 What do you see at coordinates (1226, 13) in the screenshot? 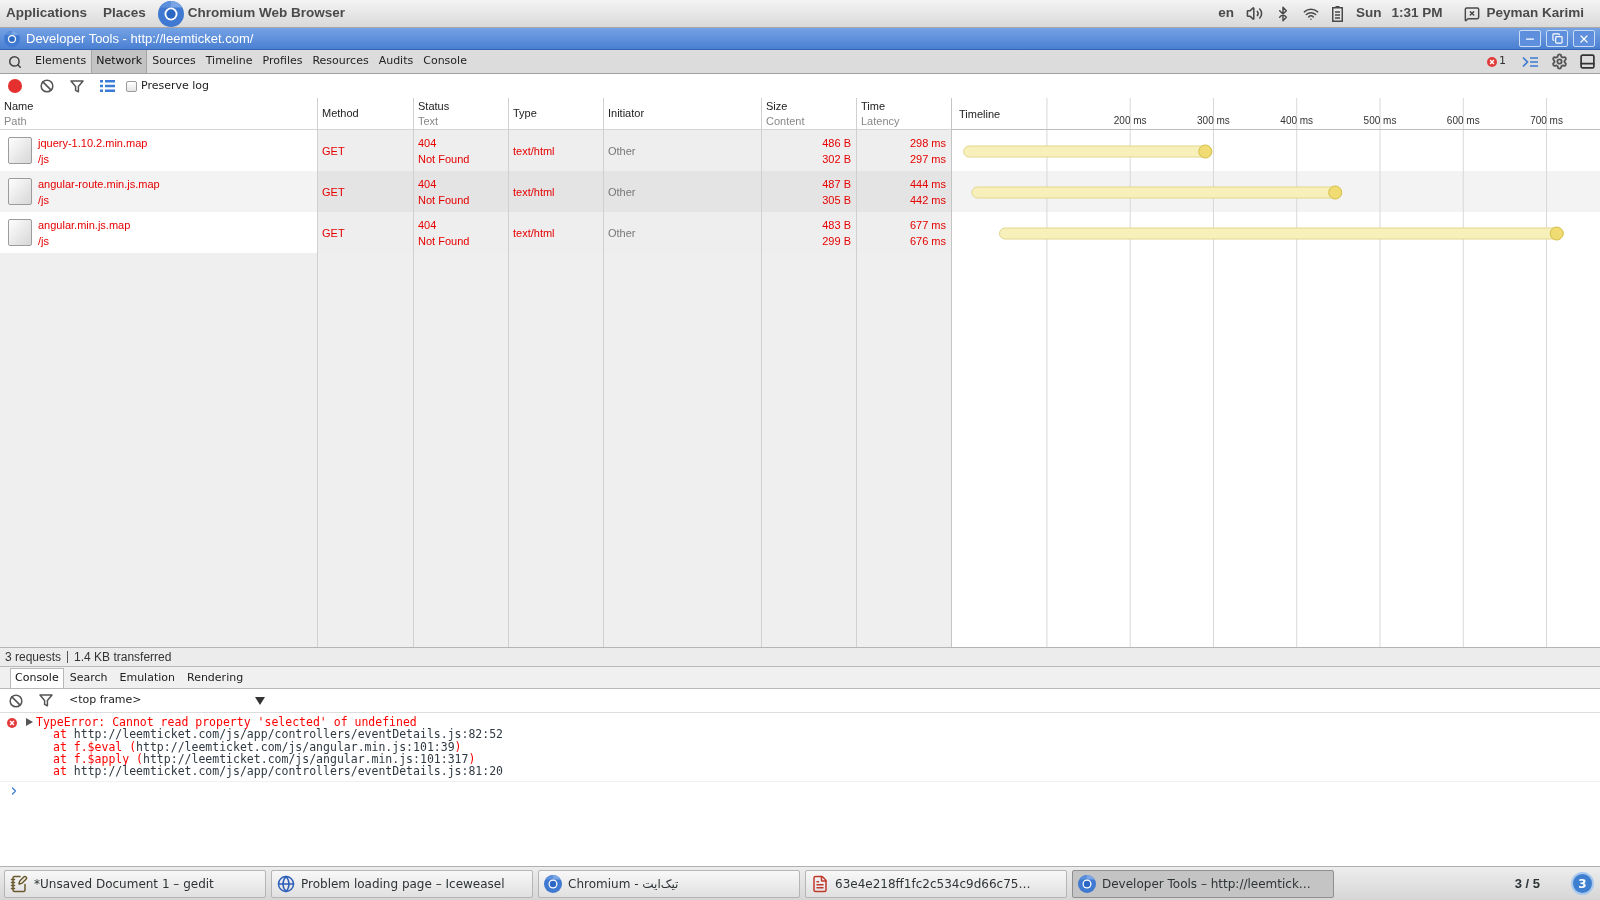
I see `keyboard-language: en` at bounding box center [1226, 13].